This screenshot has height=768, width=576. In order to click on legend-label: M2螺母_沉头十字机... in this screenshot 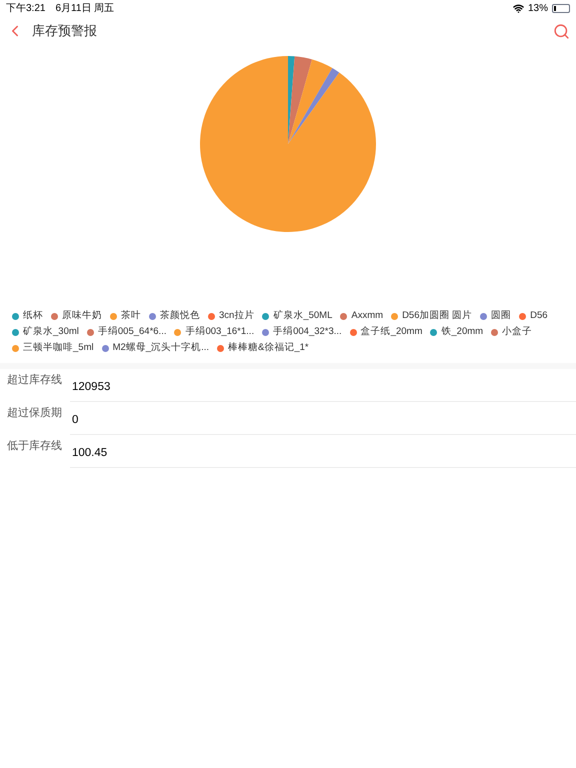, I will do `click(160, 348)`.